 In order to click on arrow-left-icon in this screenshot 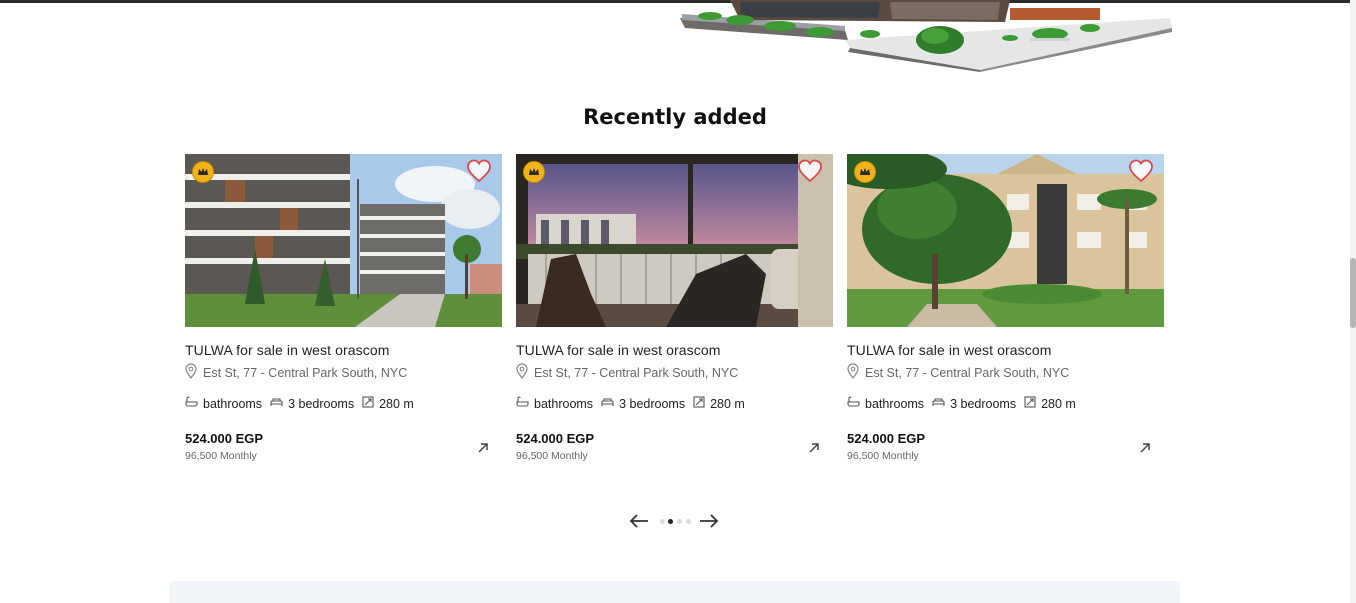, I will do `click(639, 521)`.